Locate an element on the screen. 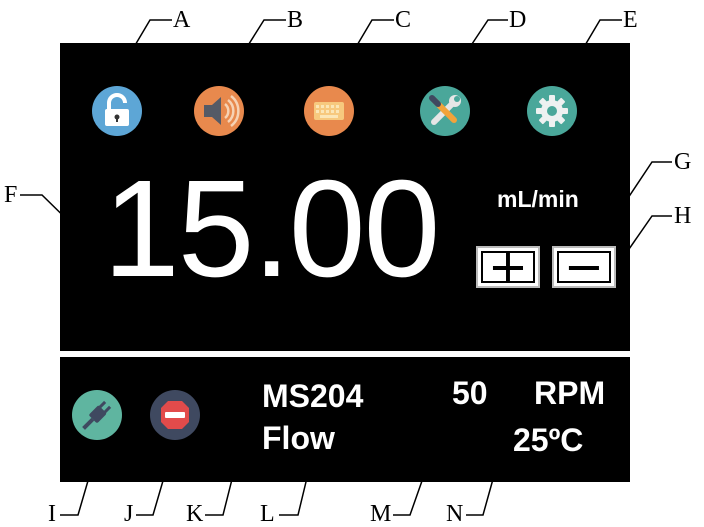 The image size is (704, 527). increase-button: + is located at coordinates (508, 267).